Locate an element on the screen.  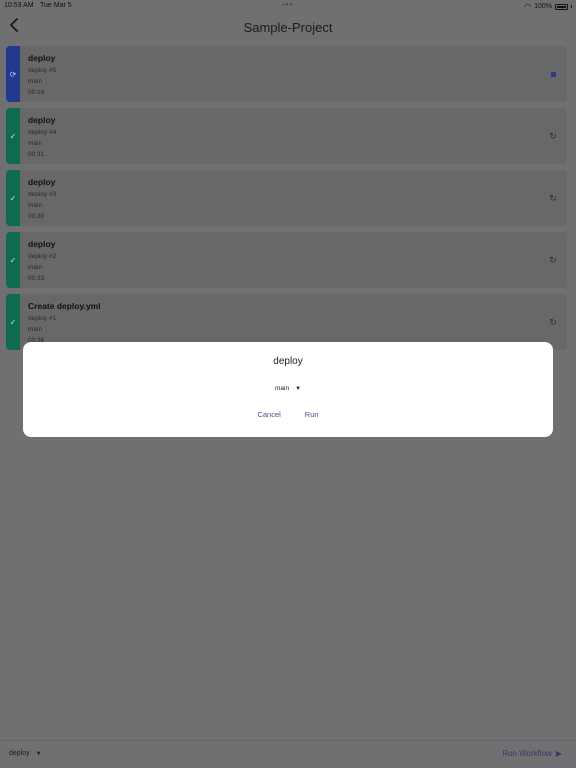
battery-icon is located at coordinates (561, 6).